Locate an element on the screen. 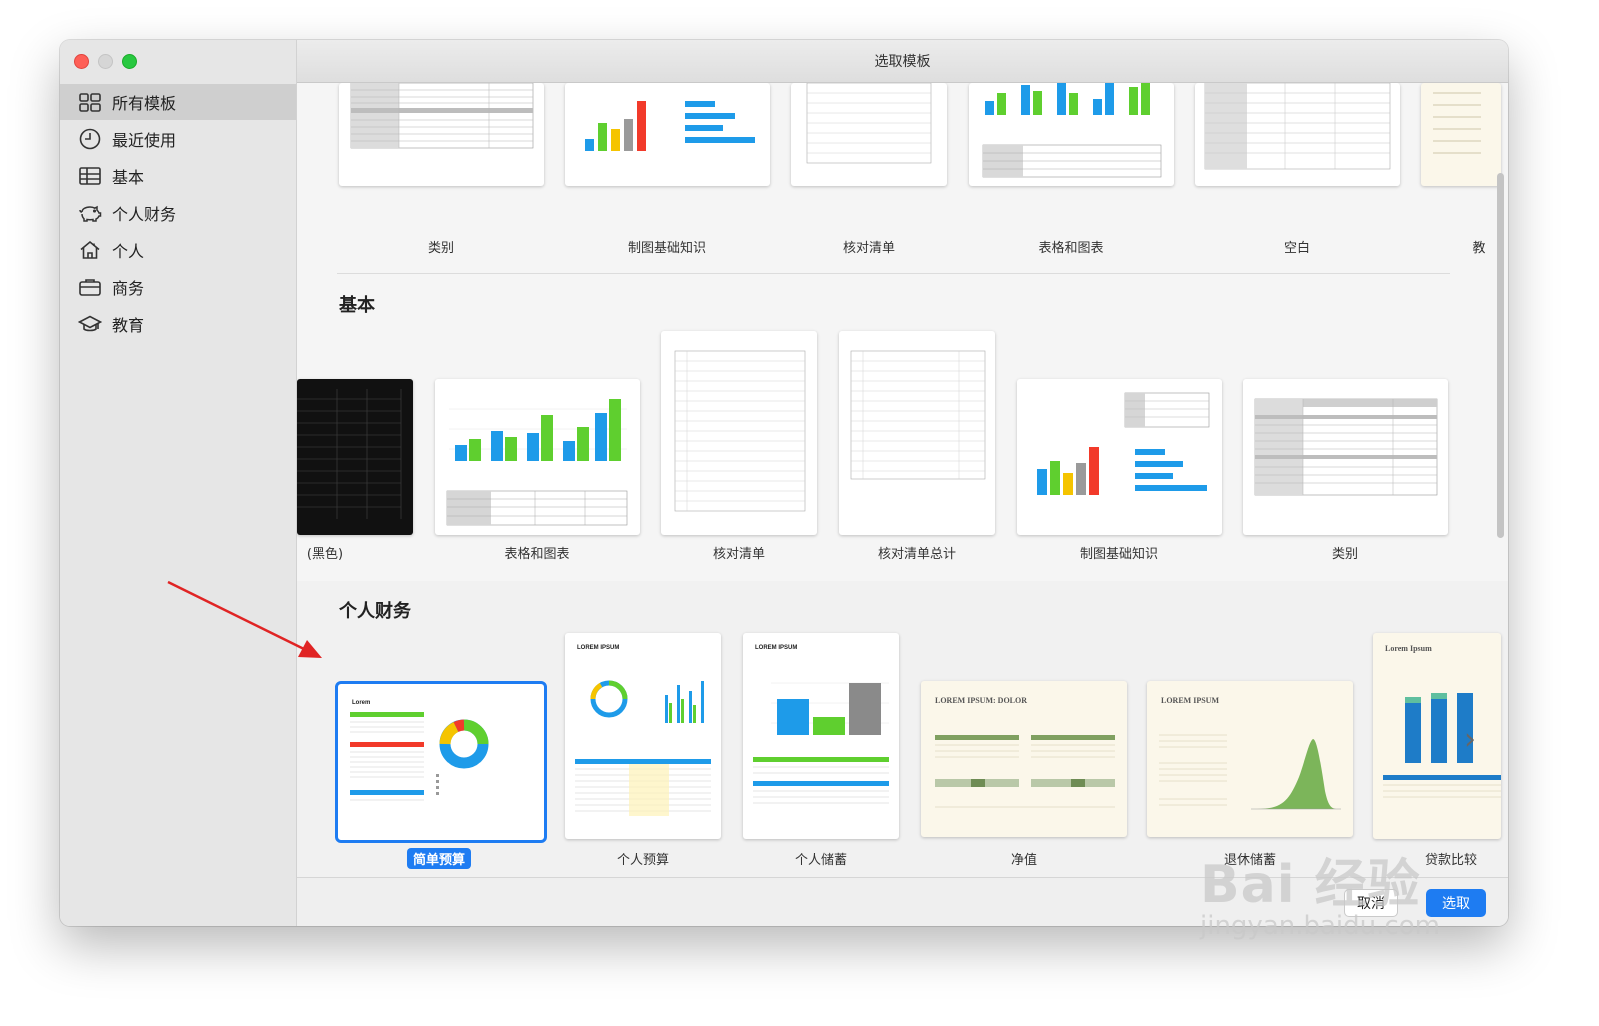 The height and width of the screenshot is (1026, 1599). template-thumb-personal-budget: LOREM IPSUM is located at coordinates (643, 736).